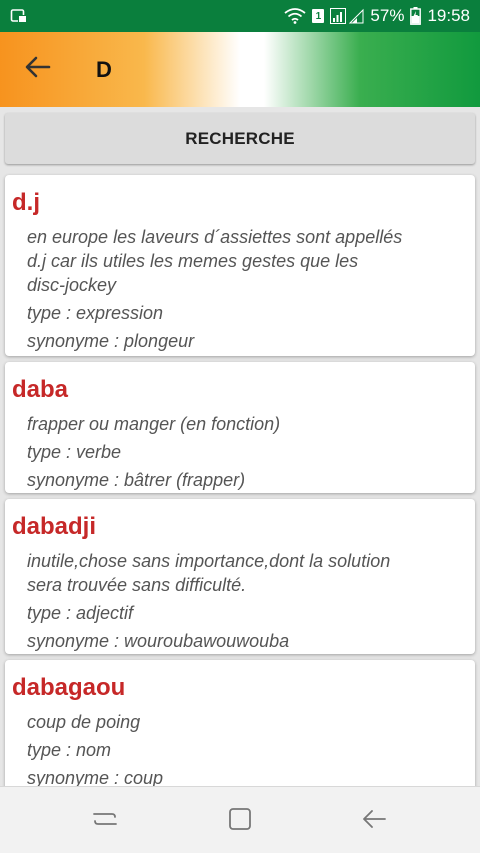  Describe the element at coordinates (154, 424) in the screenshot. I see `entry-definition-line: frapper ou manger (en fonction)` at that location.